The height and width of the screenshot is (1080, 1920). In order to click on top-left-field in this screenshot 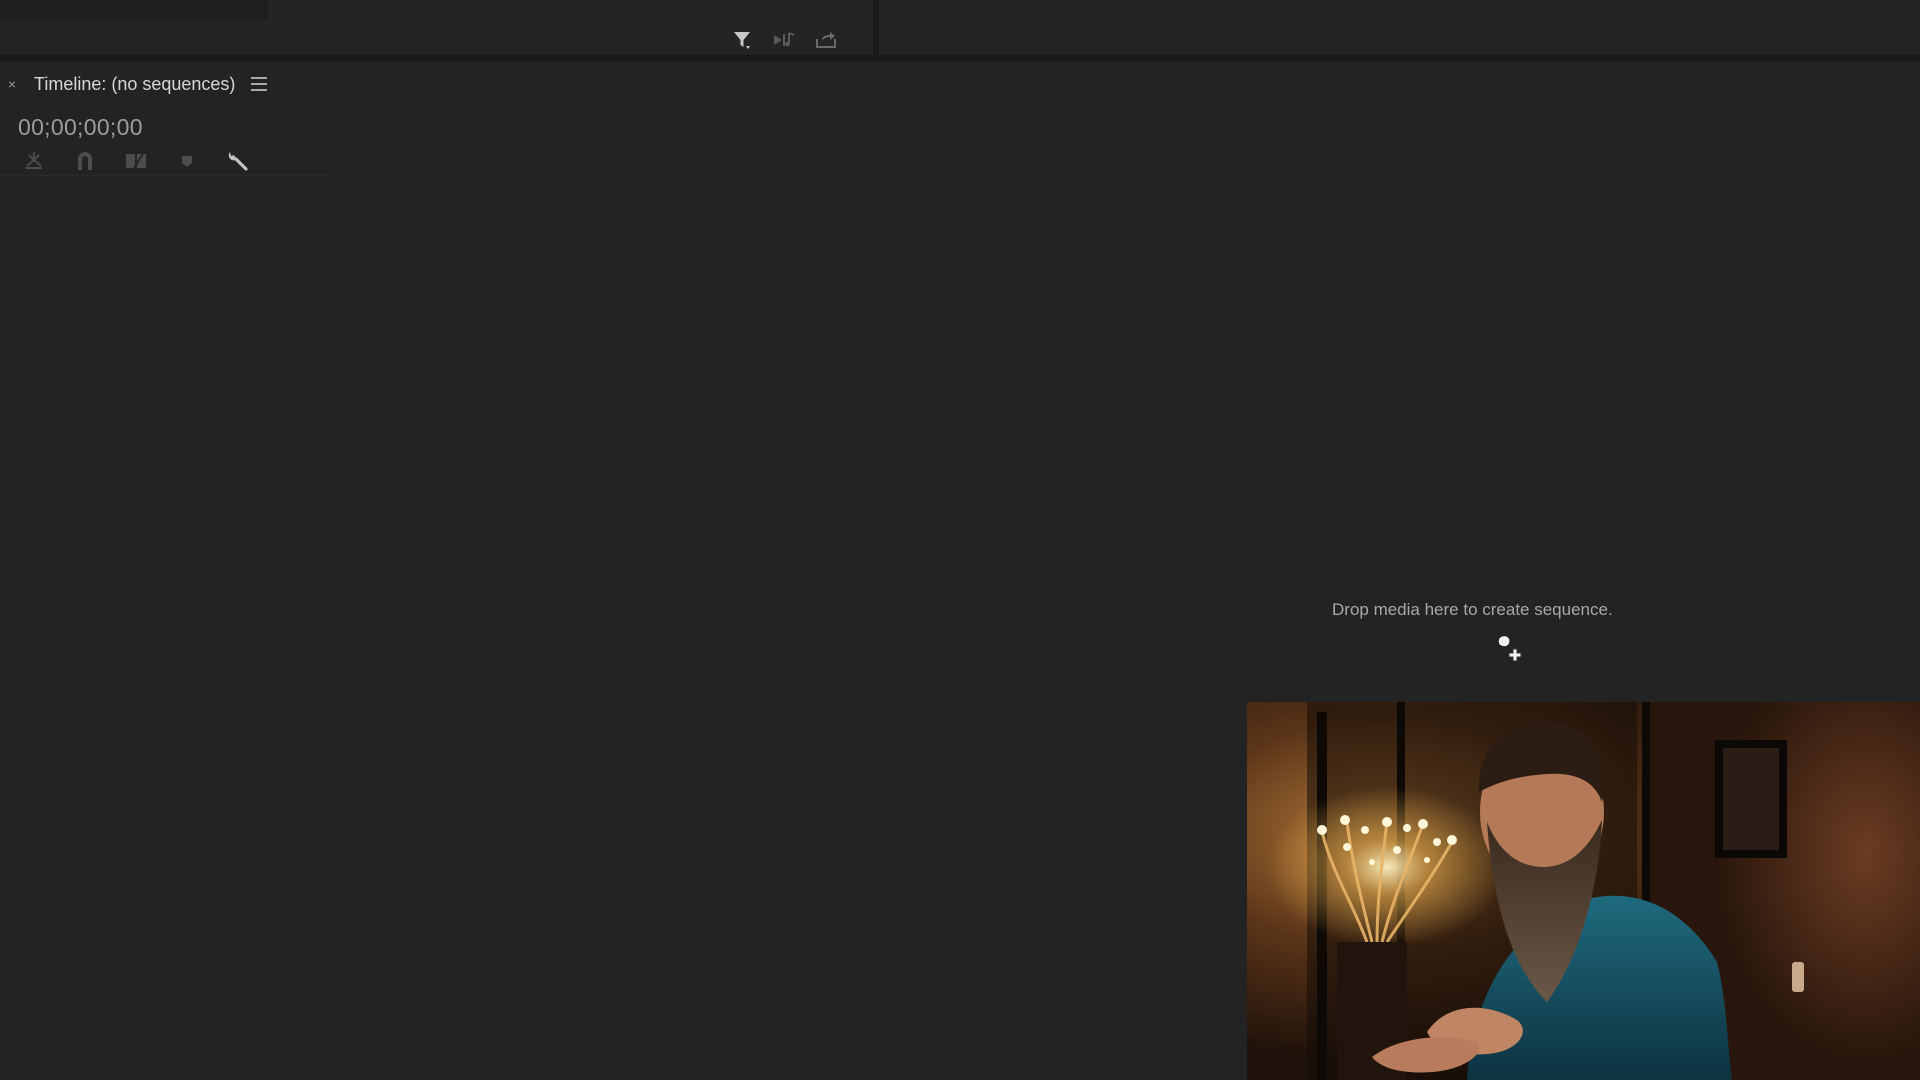, I will do `click(134, 10)`.